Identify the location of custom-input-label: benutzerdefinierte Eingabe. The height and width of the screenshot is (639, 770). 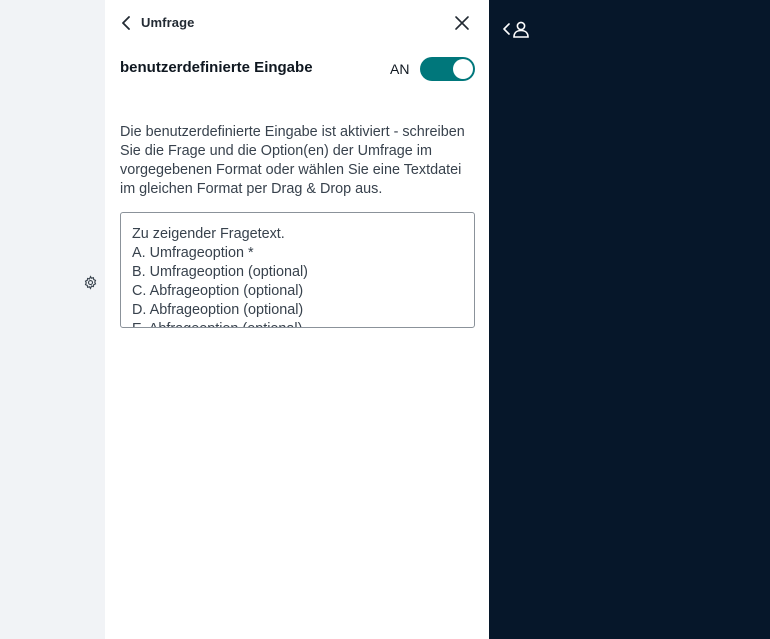
(216, 67).